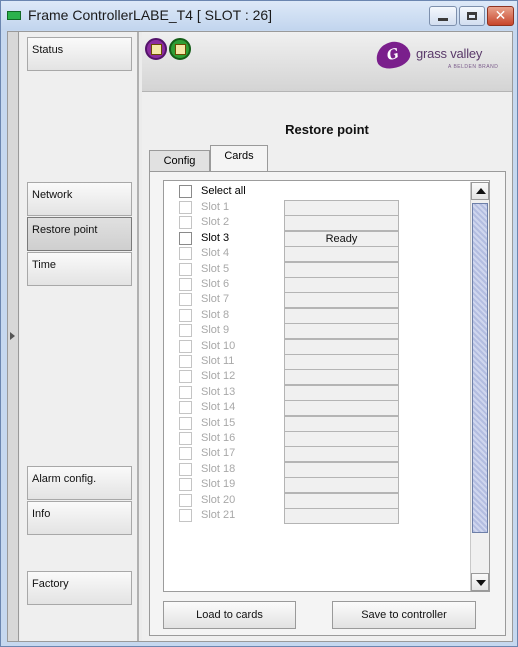  What do you see at coordinates (215, 253) in the screenshot?
I see `slot-label: Slot 4` at bounding box center [215, 253].